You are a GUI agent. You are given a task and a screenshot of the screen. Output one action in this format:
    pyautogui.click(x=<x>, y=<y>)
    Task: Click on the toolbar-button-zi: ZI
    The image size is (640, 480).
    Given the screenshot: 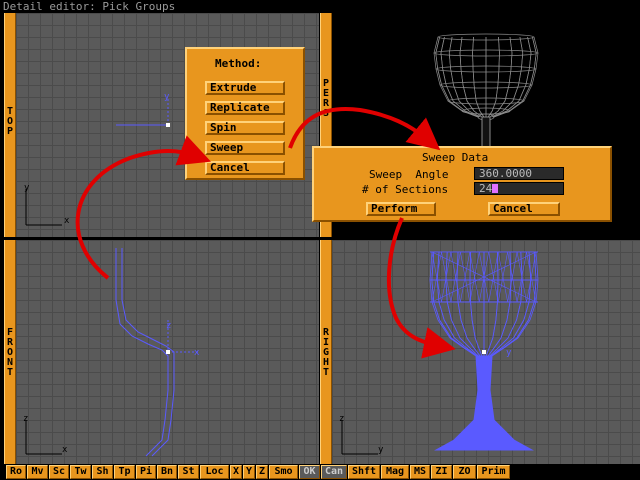 What is the action you would take?
    pyautogui.click(x=441, y=472)
    